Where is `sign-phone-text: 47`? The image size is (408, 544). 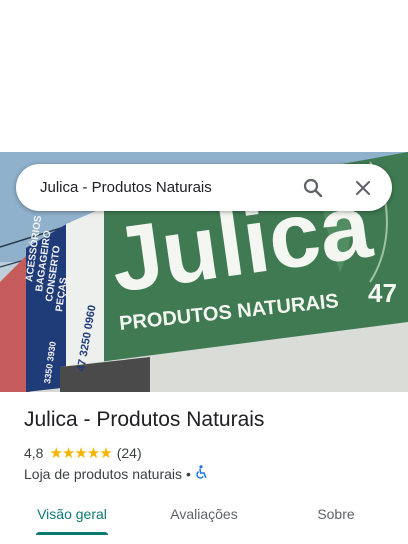
sign-phone-text: 47 is located at coordinates (382, 293).